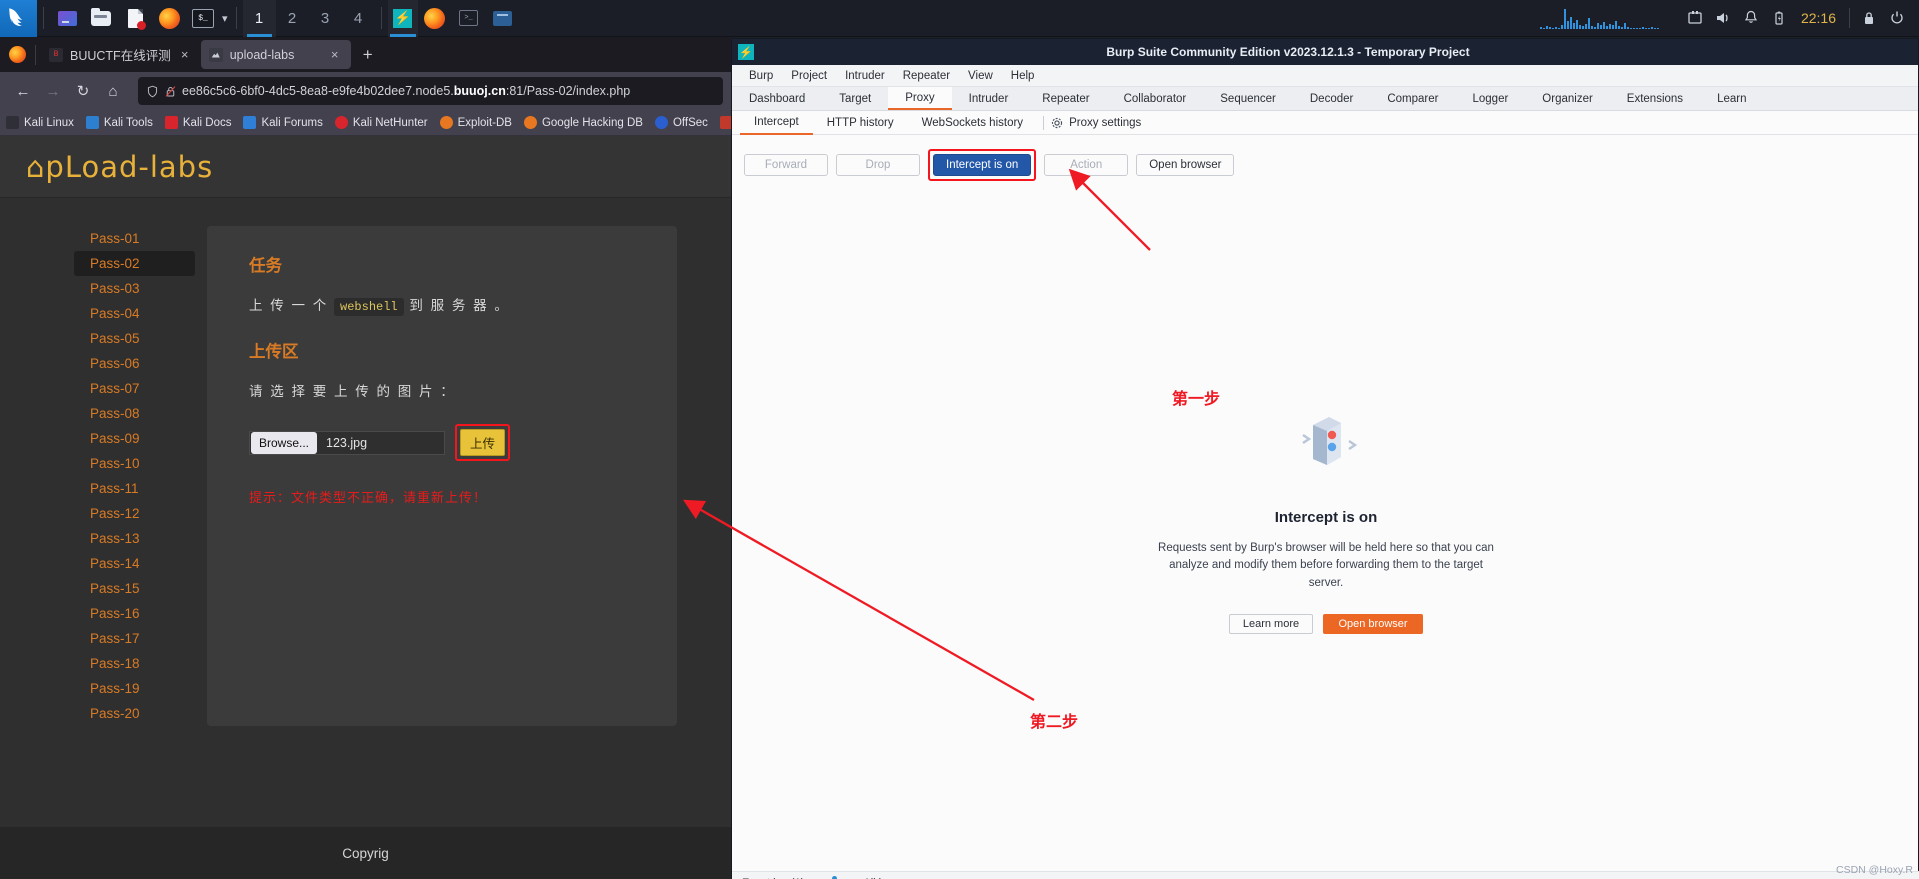  What do you see at coordinates (725, 122) in the screenshot?
I see `bookmark-overflow` at bounding box center [725, 122].